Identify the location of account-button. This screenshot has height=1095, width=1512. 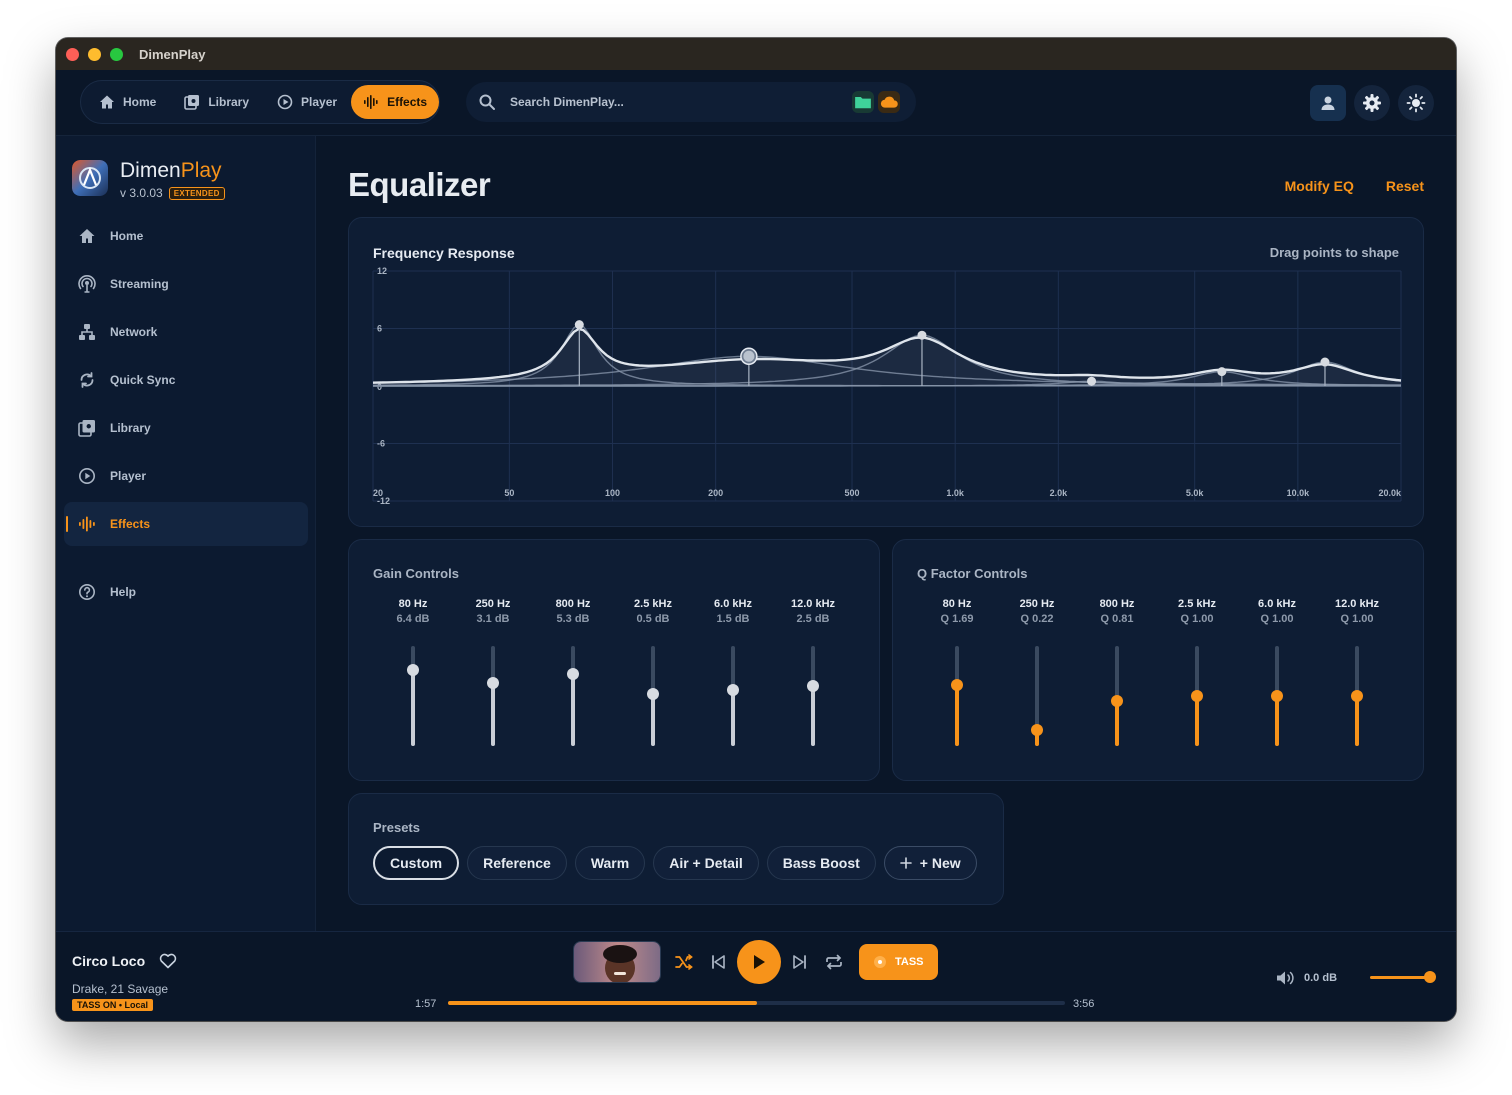
(1328, 103).